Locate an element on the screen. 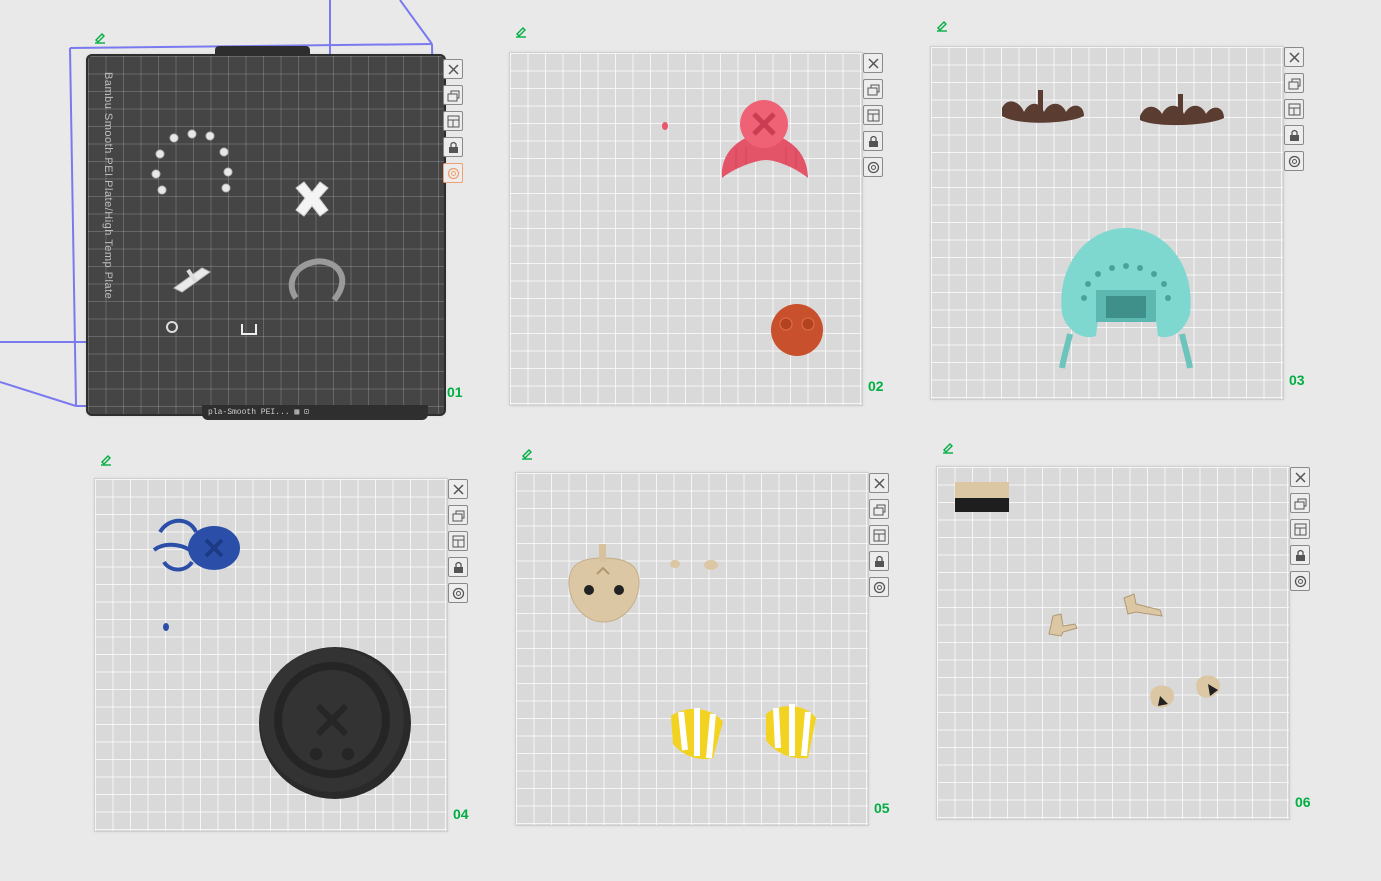 This screenshot has height=881, width=1381. tan-small-part-a is located at coordinates (675, 564).